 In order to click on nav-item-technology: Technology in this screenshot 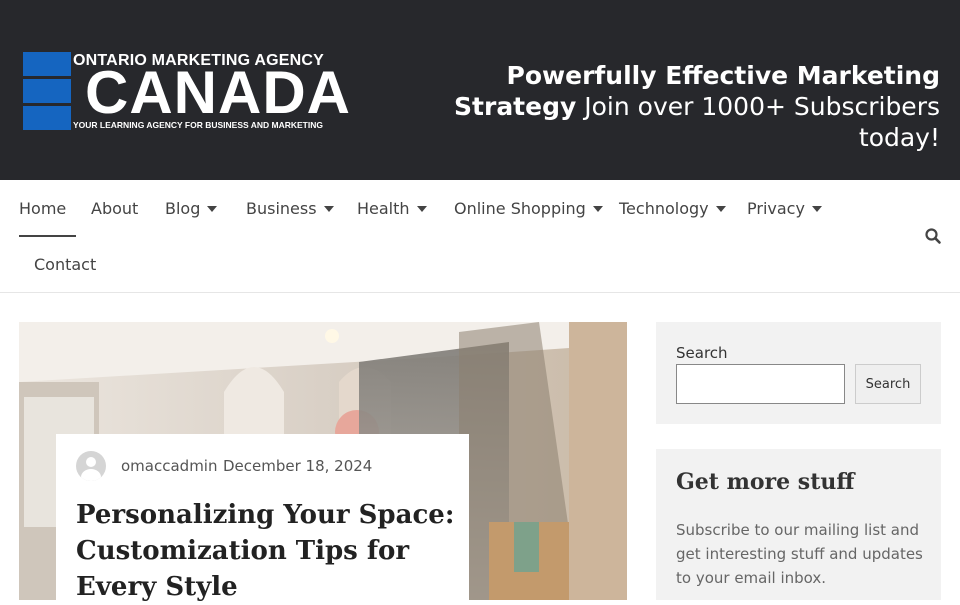, I will do `click(672, 208)`.